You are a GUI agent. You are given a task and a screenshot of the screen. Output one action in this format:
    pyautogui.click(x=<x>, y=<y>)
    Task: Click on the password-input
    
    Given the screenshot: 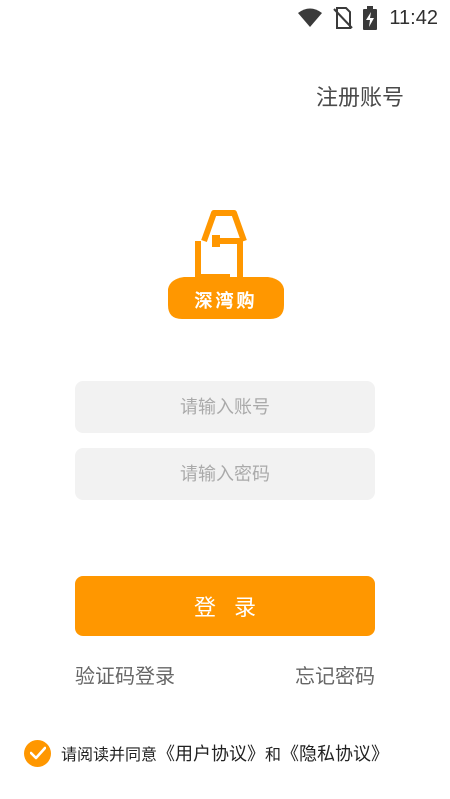 What is the action you would take?
    pyautogui.click(x=225, y=474)
    